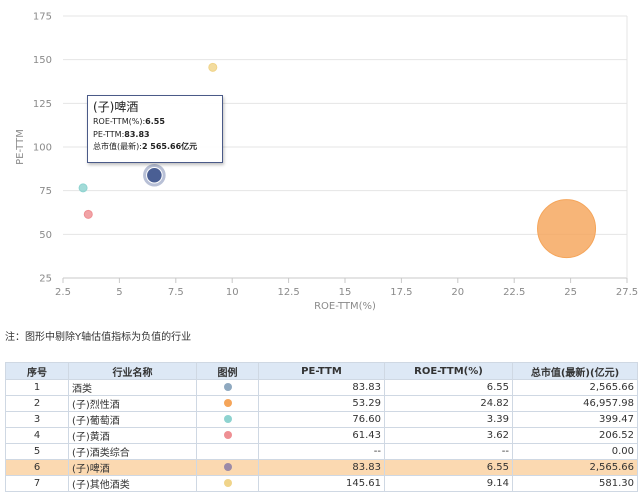 The image size is (640, 498). Describe the element at coordinates (37, 483) in the screenshot. I see `cell-index: 7` at that location.